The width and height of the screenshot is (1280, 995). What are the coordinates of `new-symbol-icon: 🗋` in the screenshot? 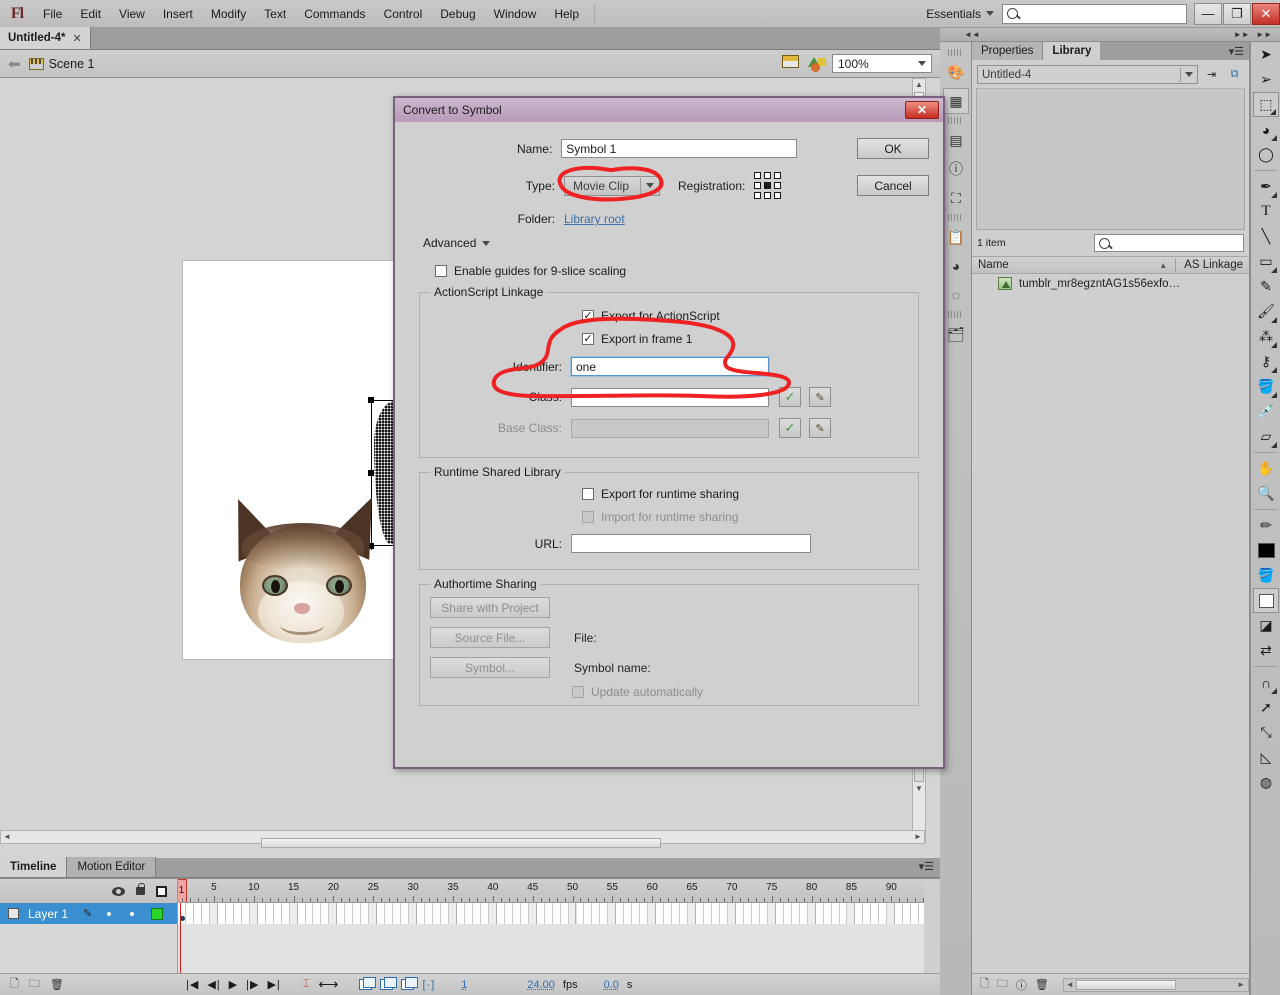 It's located at (984, 984).